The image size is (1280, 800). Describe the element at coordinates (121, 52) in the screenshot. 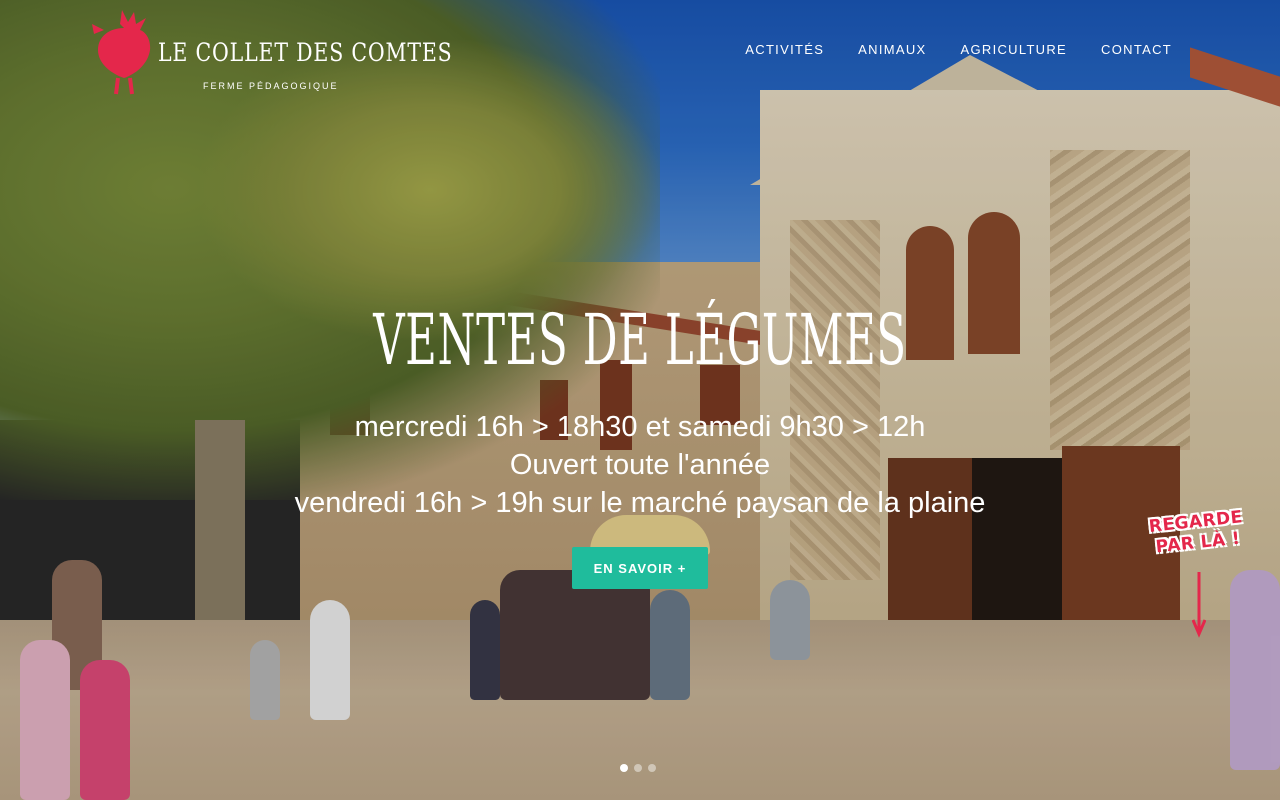

I see `rooster-logo-icon` at that location.